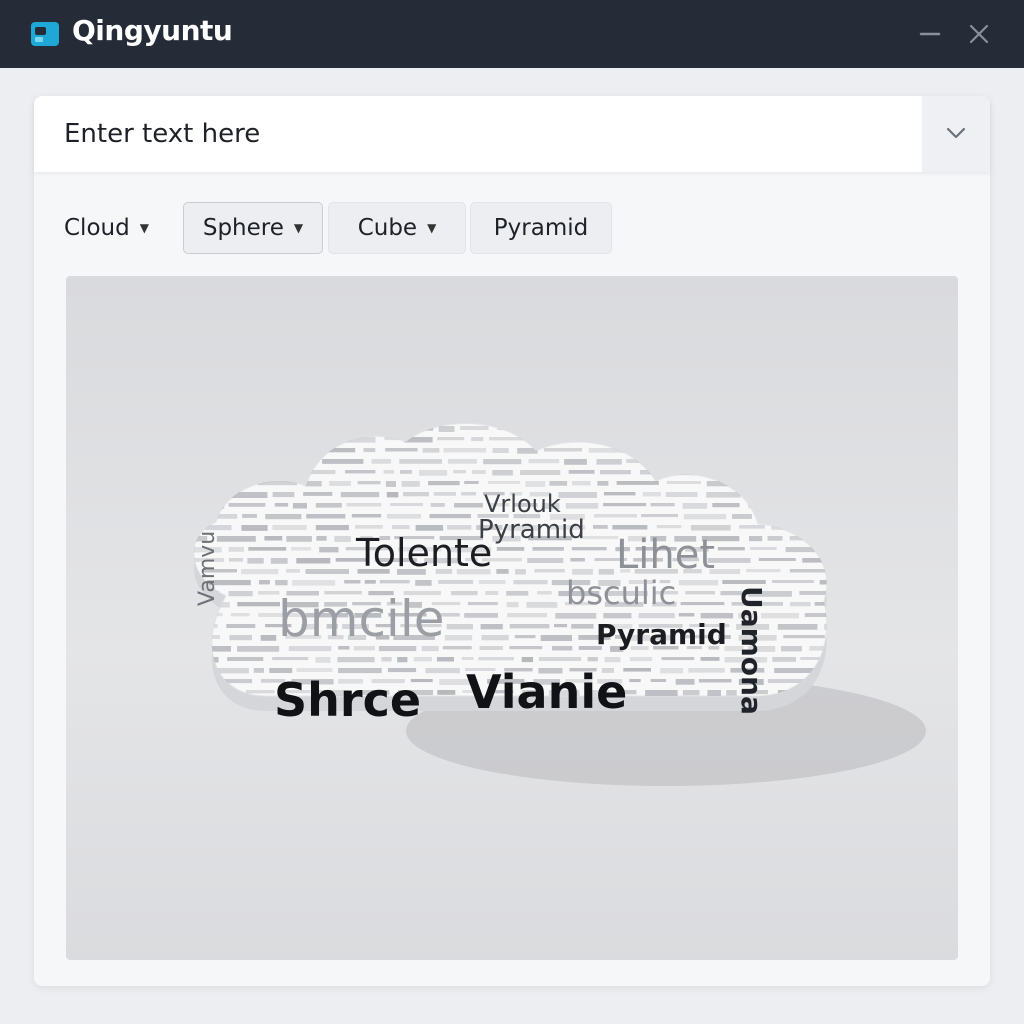  I want to click on shape-button-label: Sphere, so click(243, 228).